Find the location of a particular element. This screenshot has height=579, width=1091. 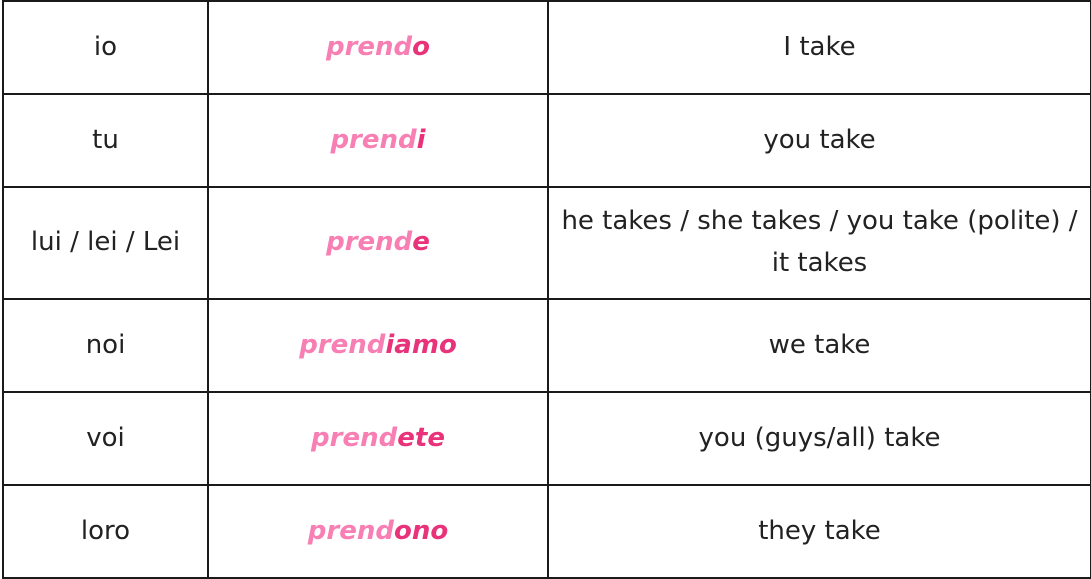

verb-form: prendiamo is located at coordinates (378, 345).